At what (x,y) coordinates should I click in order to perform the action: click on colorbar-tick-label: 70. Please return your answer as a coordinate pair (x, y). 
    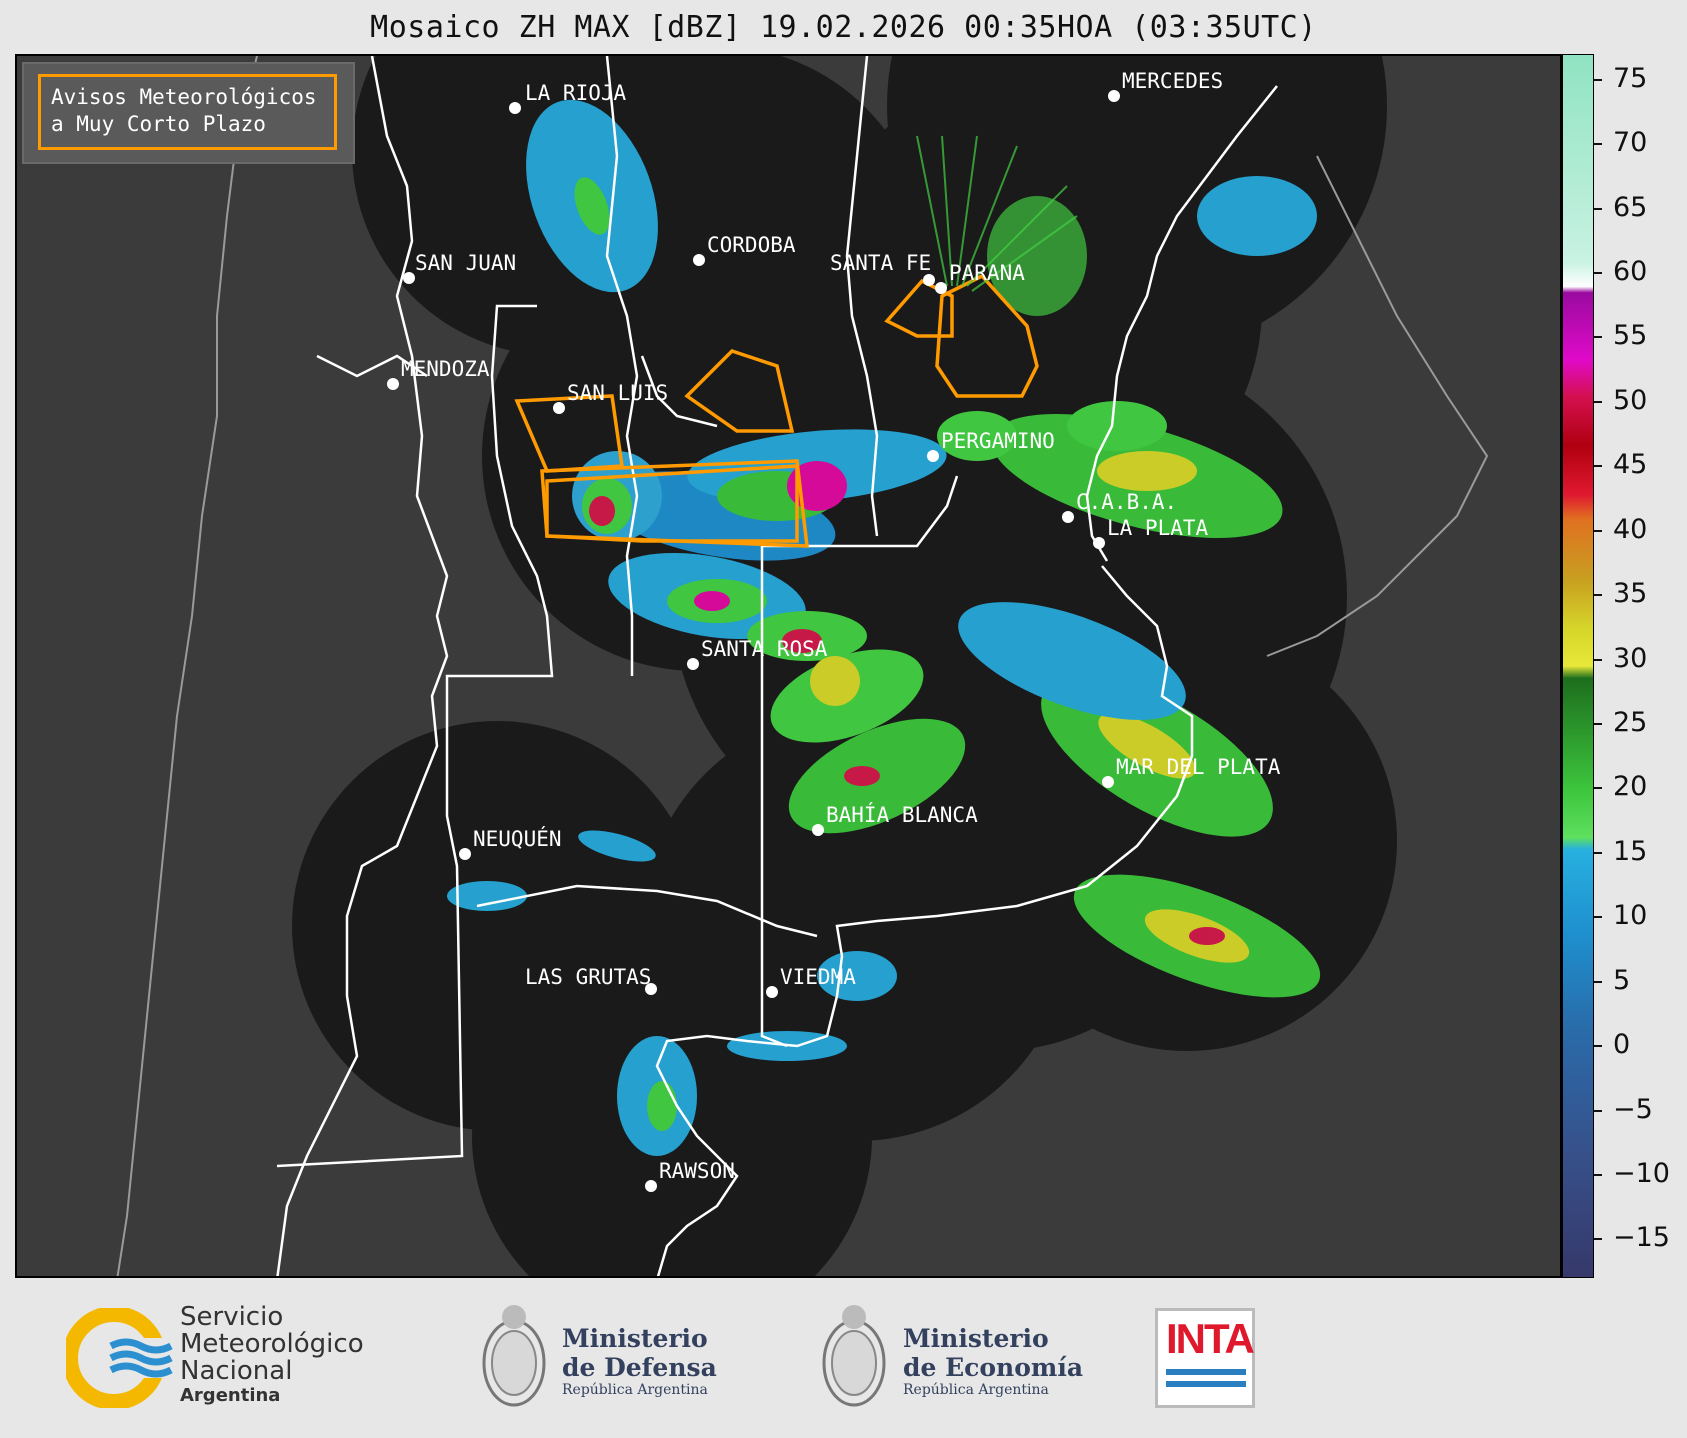
    Looking at the image, I should click on (1630, 143).